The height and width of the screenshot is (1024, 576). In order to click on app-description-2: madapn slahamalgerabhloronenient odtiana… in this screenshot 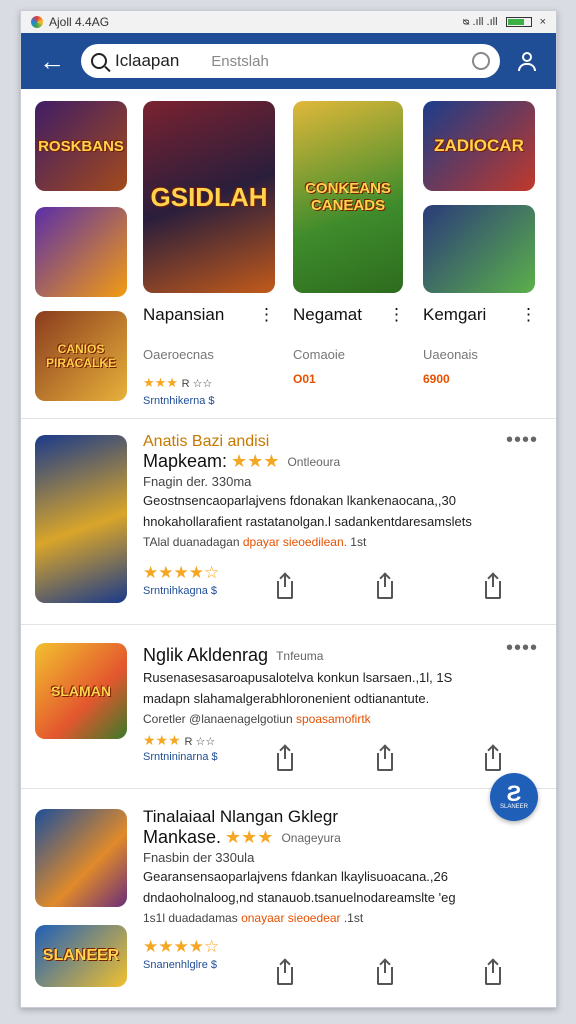, I will do `click(286, 698)`.